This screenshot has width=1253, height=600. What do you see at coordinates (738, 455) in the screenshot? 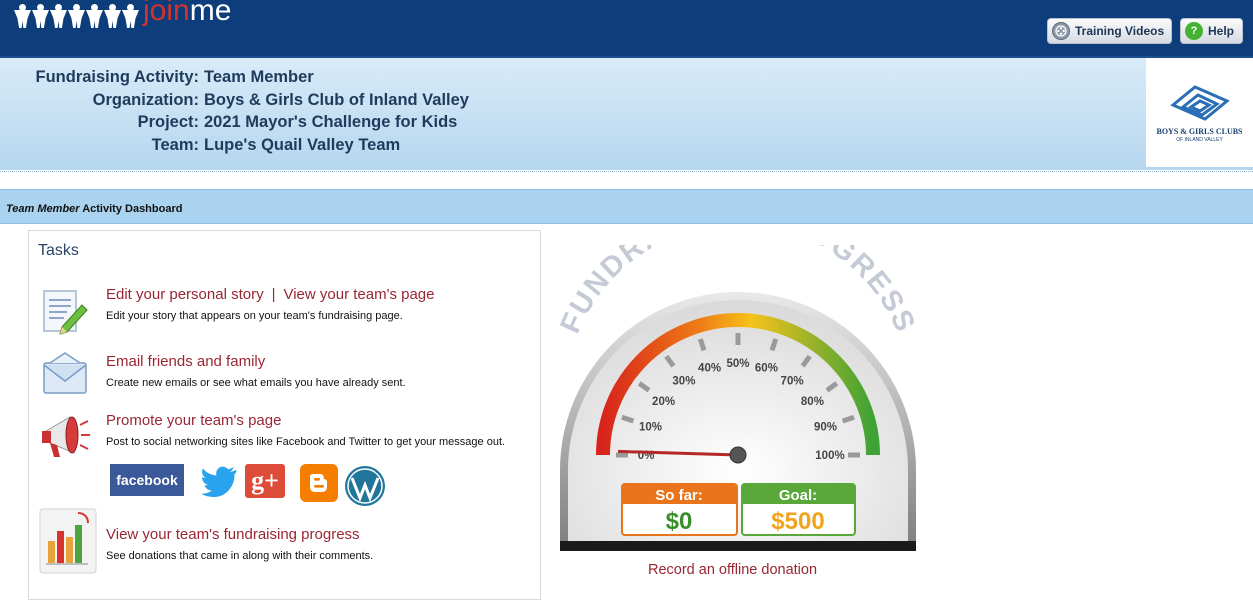
I see `gauge-needle-hub` at bounding box center [738, 455].